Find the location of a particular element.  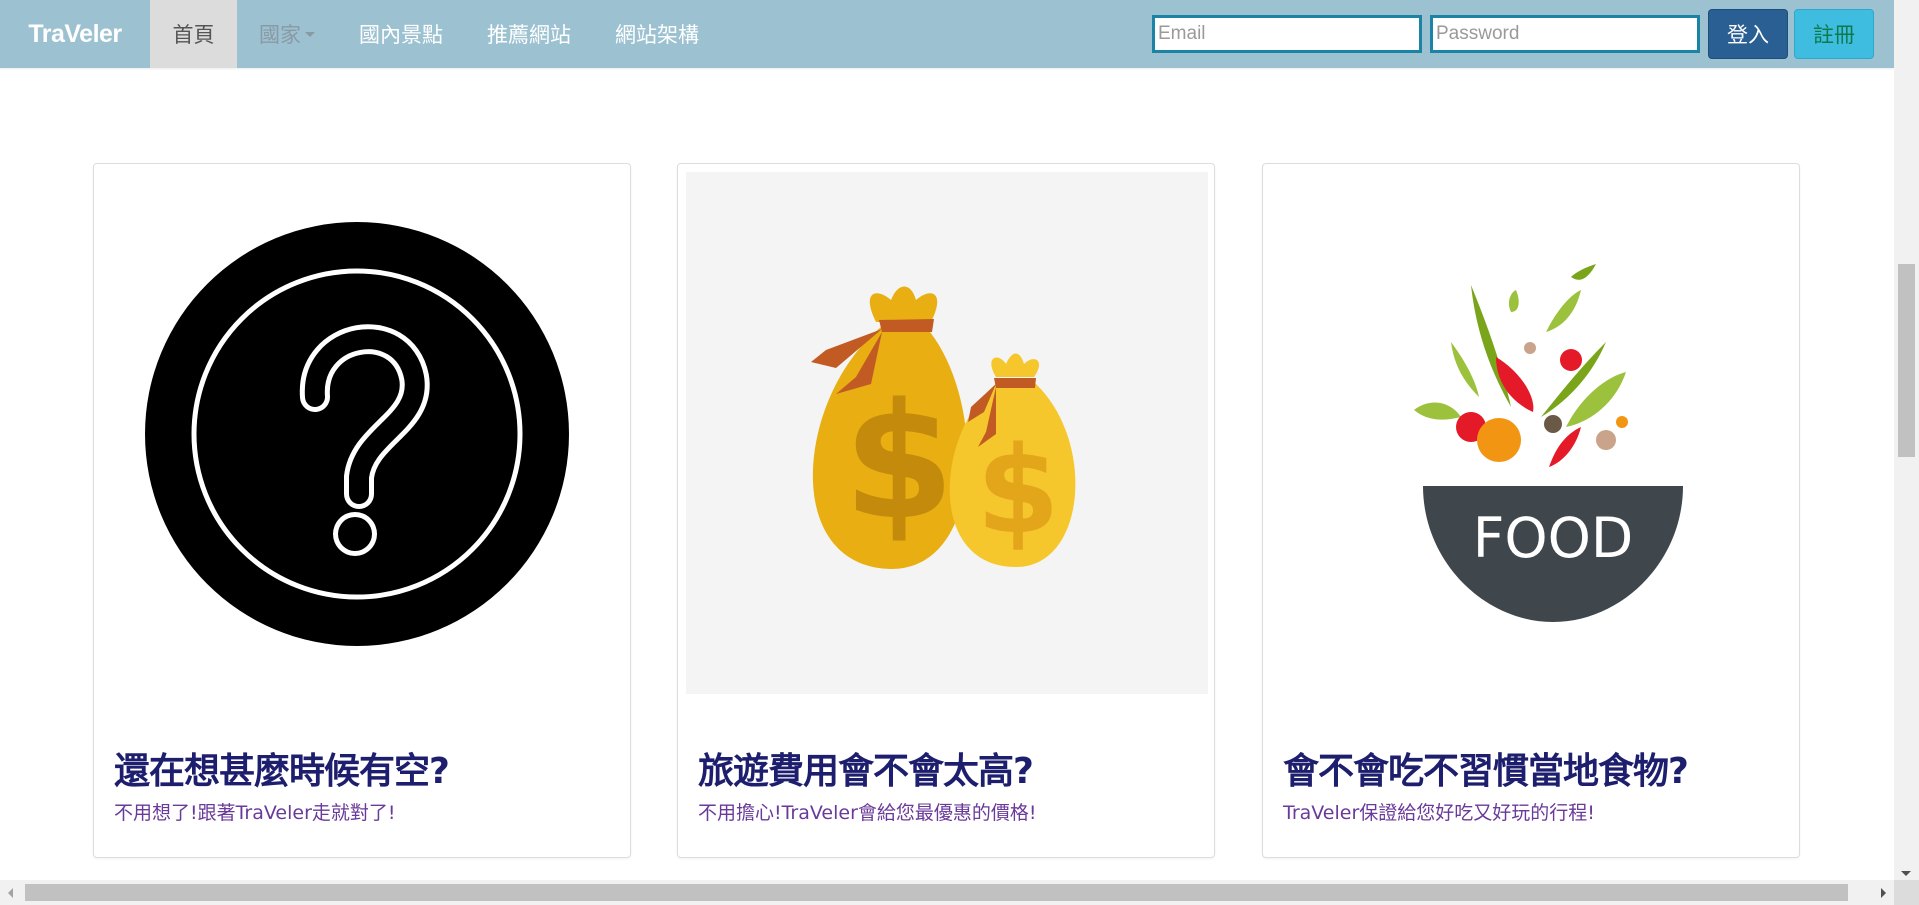

nav-item-countries: 國家 is located at coordinates (287, 34).